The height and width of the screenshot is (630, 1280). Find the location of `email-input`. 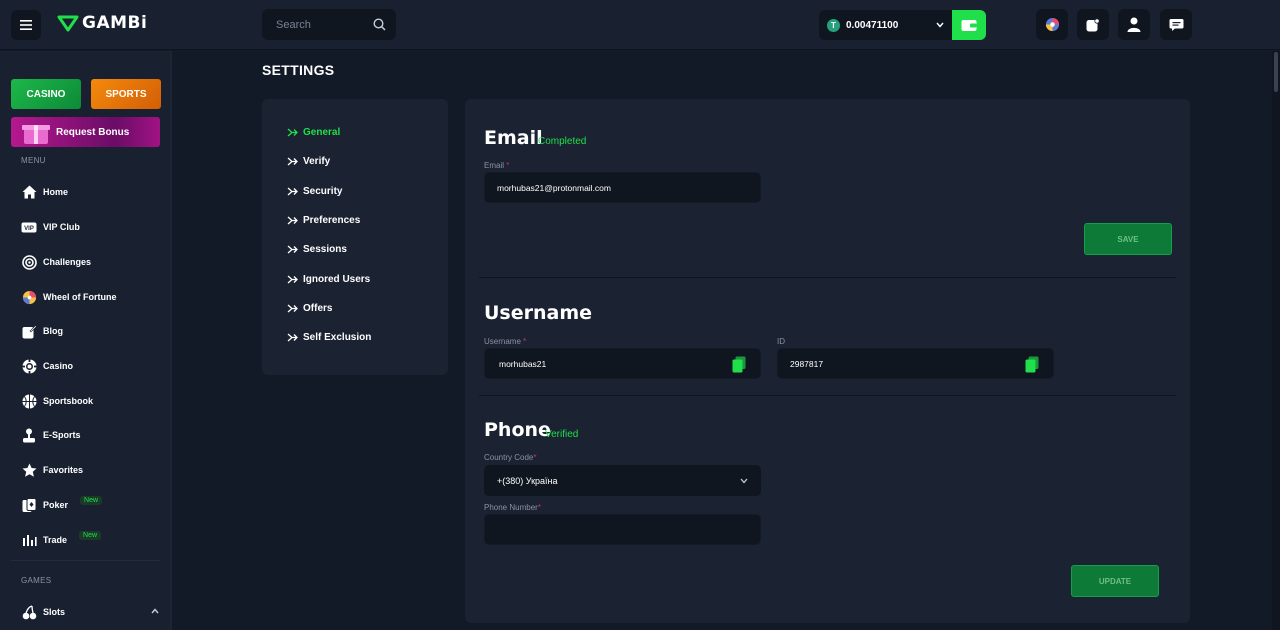

email-input is located at coordinates (622, 187).